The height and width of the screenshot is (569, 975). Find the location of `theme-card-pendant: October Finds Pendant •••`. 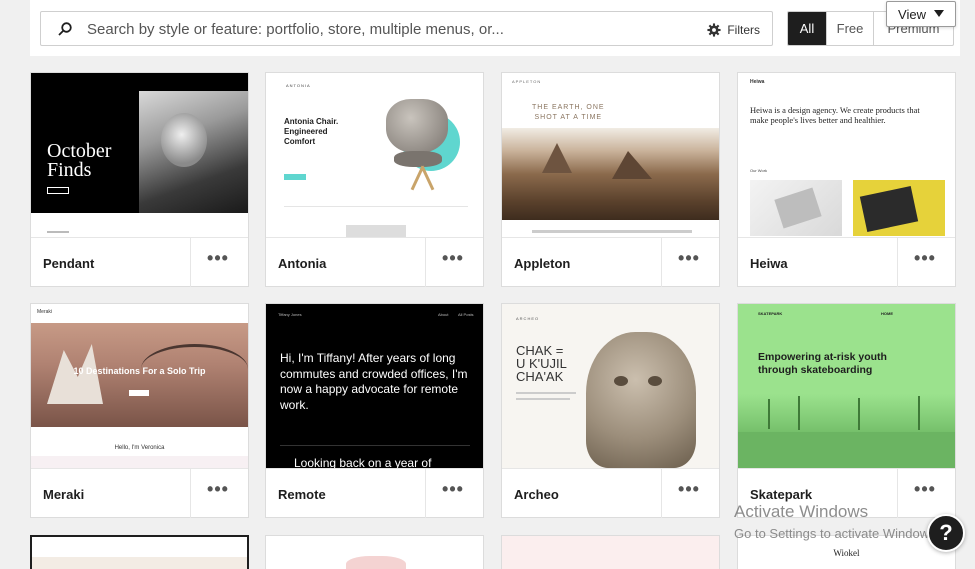

theme-card-pendant: October Finds Pendant ••• is located at coordinates (139, 179).